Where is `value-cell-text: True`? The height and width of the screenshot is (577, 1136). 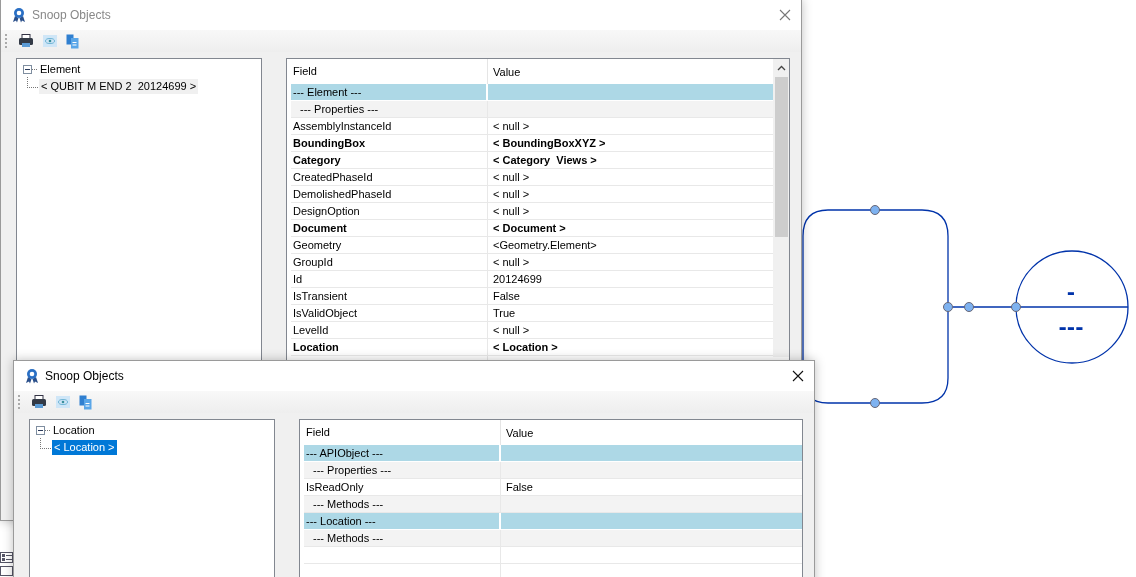 value-cell-text: True is located at coordinates (504, 313).